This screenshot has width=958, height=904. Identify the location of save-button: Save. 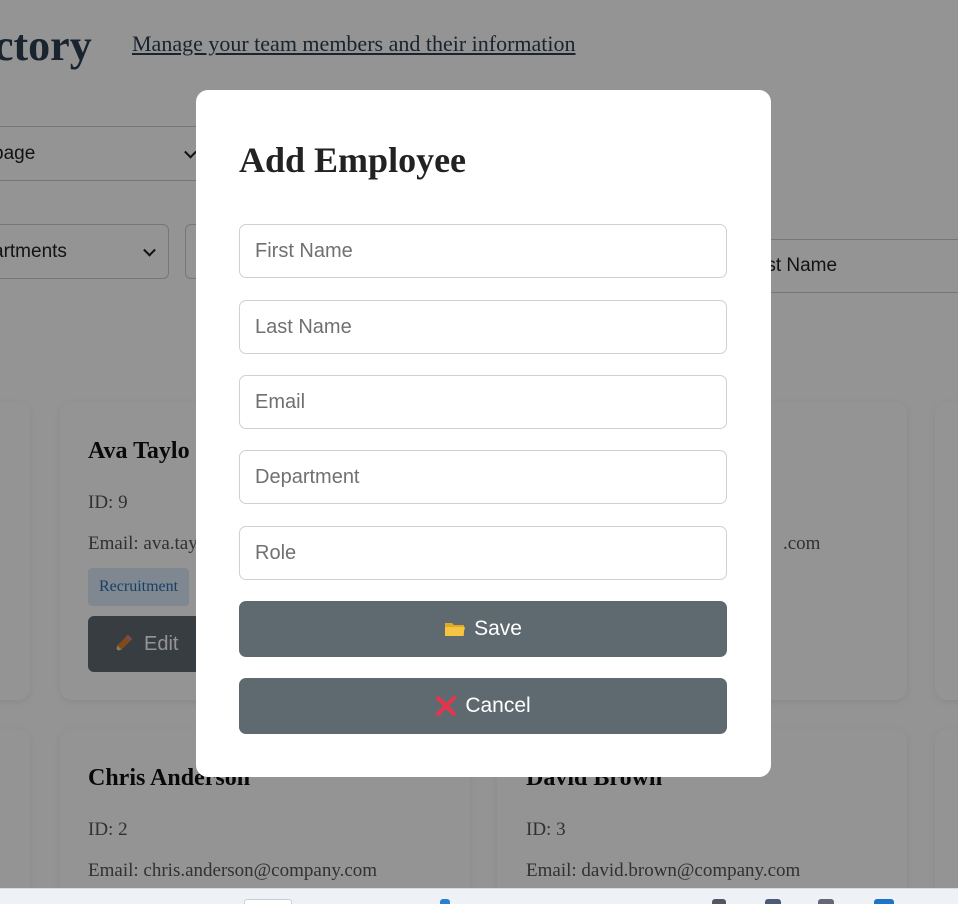
(483, 629).